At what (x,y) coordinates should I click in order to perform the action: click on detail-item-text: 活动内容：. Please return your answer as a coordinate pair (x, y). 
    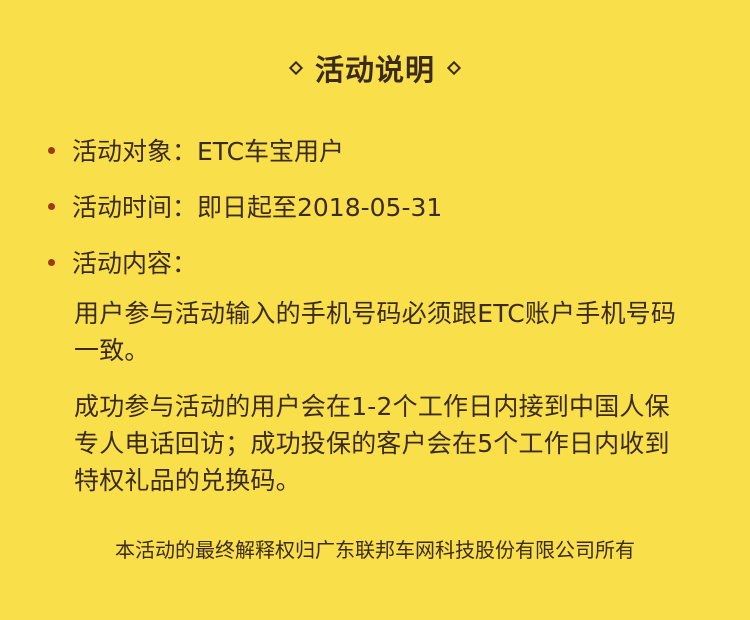
    Looking at the image, I should click on (135, 263).